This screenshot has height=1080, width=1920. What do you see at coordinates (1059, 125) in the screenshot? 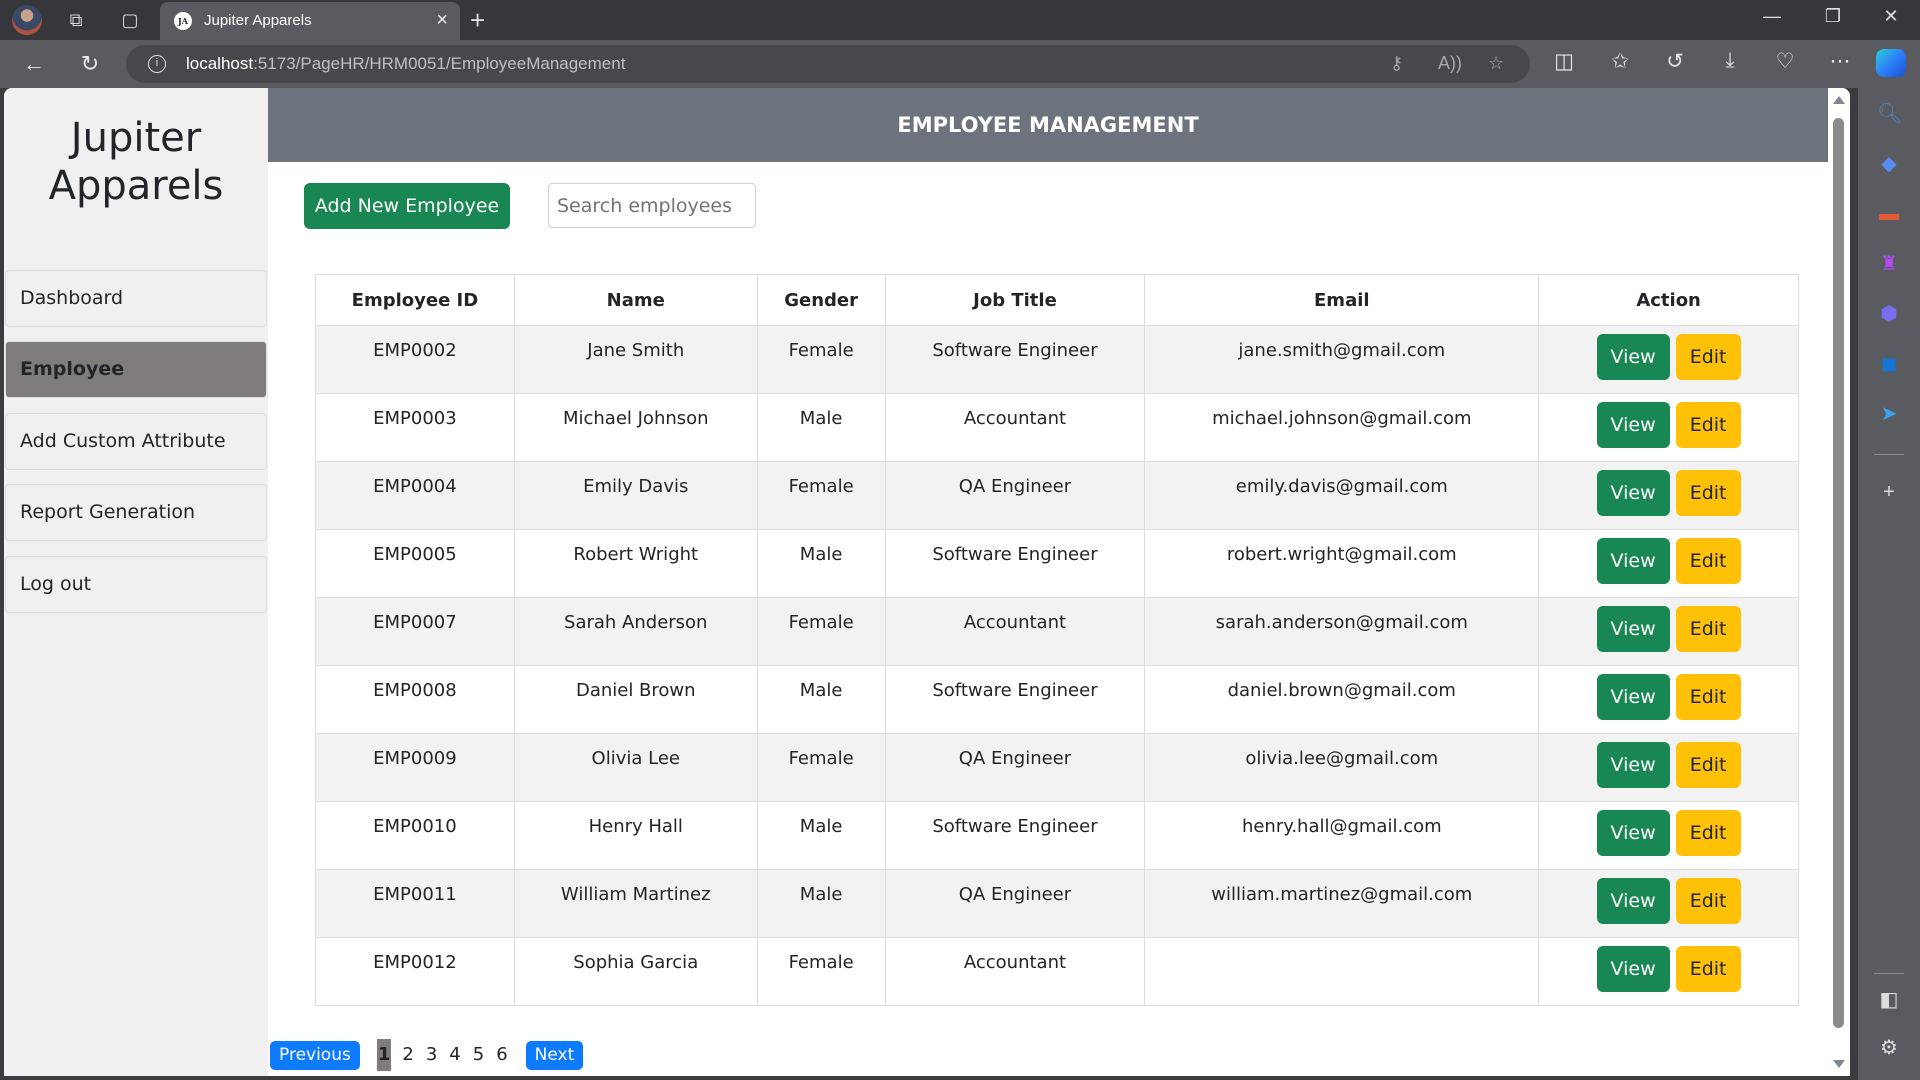
I see `page-header: EMPLOYEE MANAGEMENT` at bounding box center [1059, 125].